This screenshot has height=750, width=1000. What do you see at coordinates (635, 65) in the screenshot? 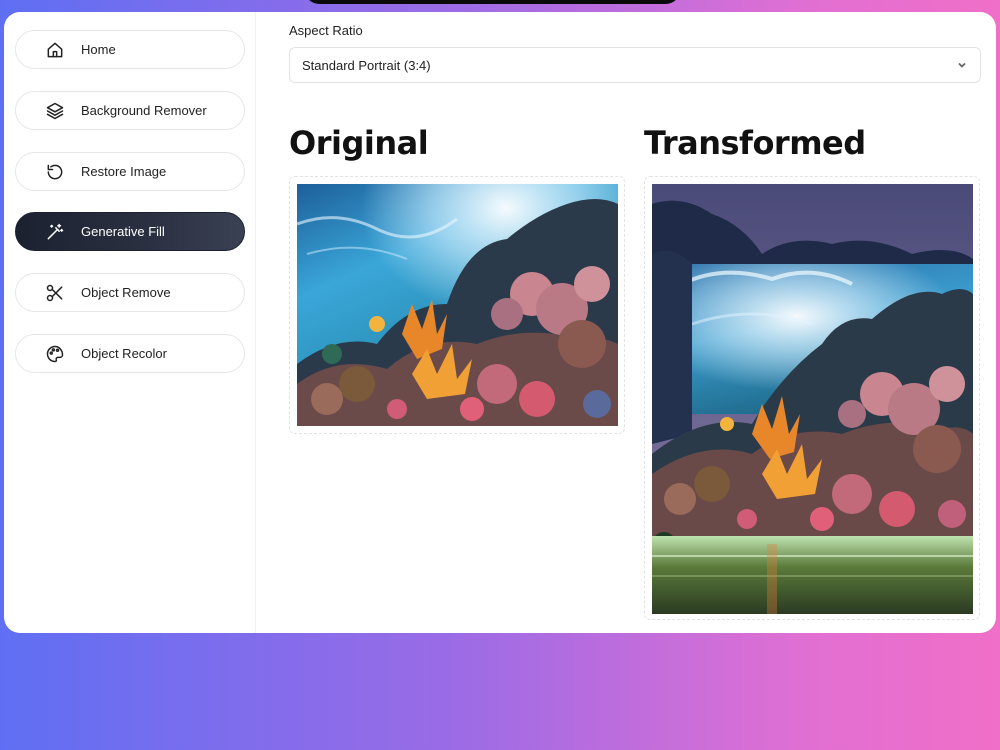
I see `aspect-ratio-select: Standard Portrait (3:4)` at bounding box center [635, 65].